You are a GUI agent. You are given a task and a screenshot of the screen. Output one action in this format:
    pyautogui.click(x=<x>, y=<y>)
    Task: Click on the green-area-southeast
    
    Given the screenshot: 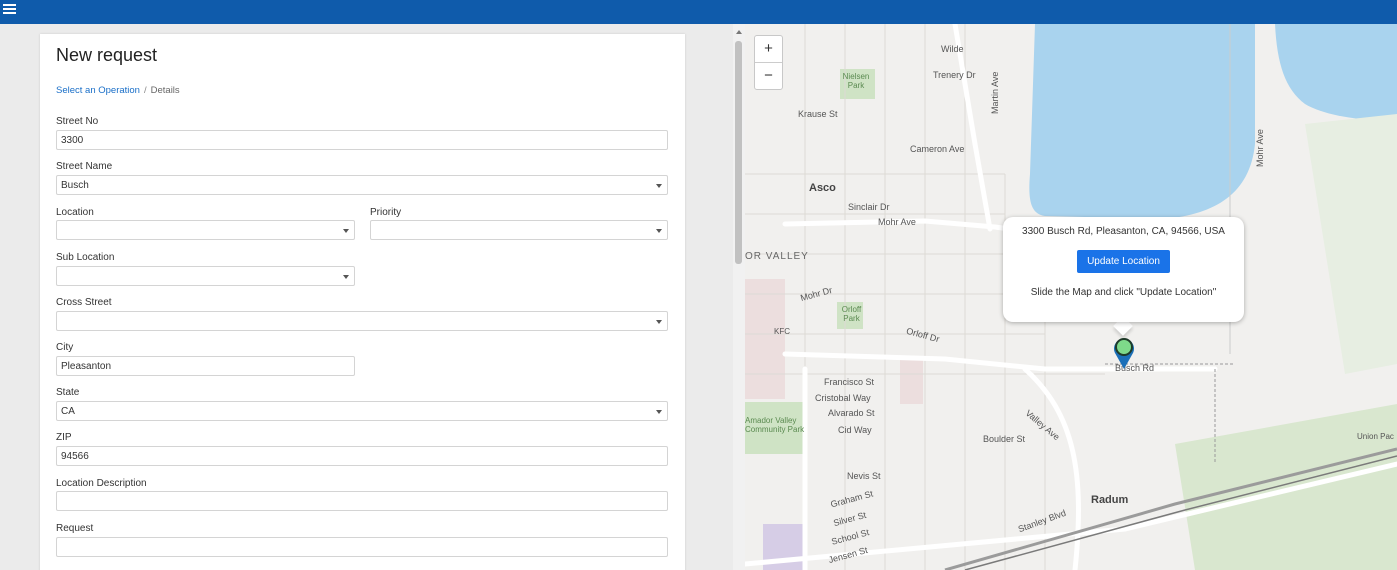 What is the action you would take?
    pyautogui.click(x=1286, y=487)
    